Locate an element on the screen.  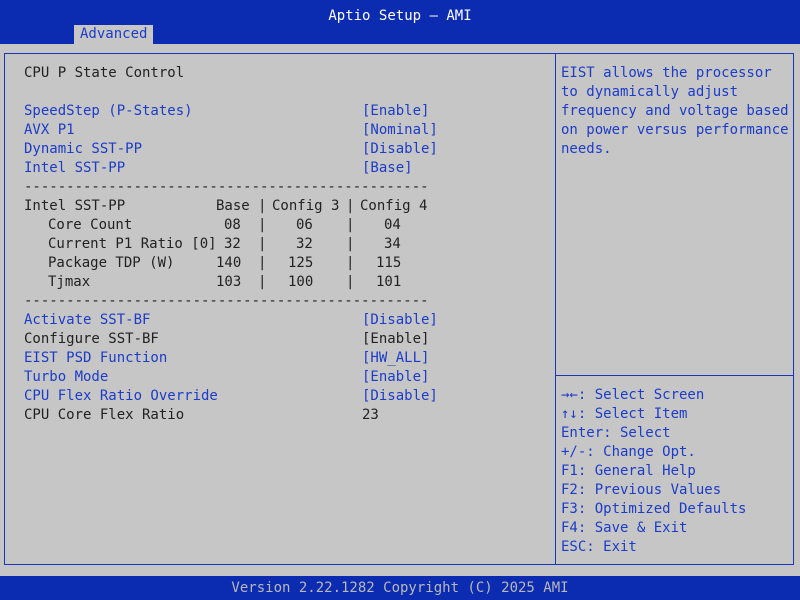
table-row: Package TDP (W) 140 | 125 | 115 is located at coordinates (225, 263).